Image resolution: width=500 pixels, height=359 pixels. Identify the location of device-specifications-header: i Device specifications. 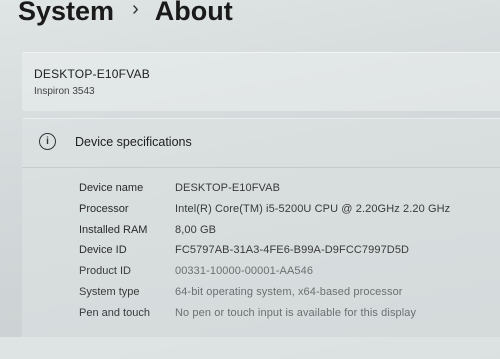
(261, 143).